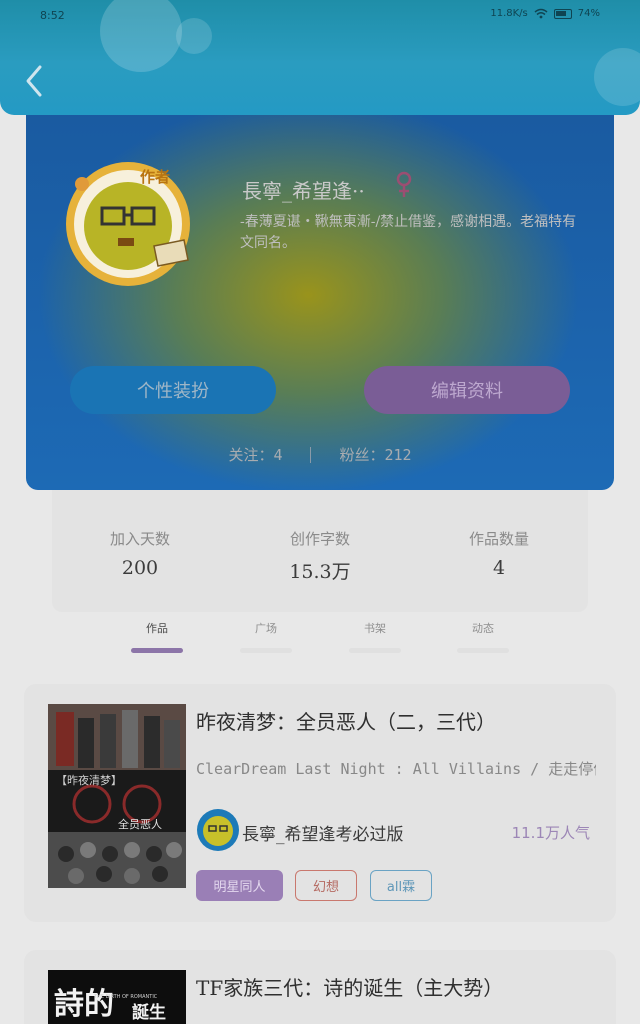  Describe the element at coordinates (499, 553) in the screenshot. I see `stat-works-count: 作品数量 4` at that location.